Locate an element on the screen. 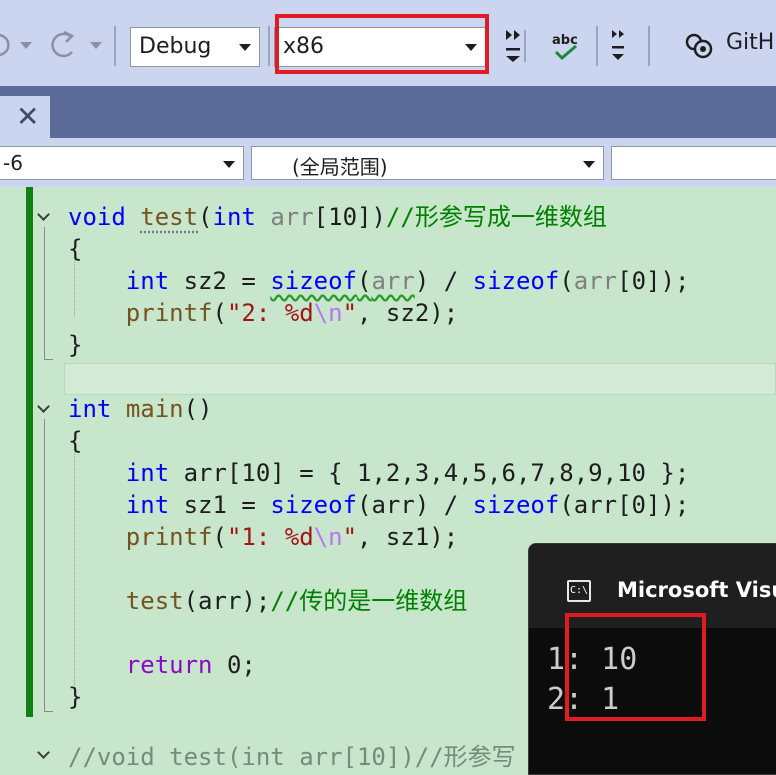 This screenshot has height=775, width=776. code-text: , sz1); is located at coordinates (408, 537).